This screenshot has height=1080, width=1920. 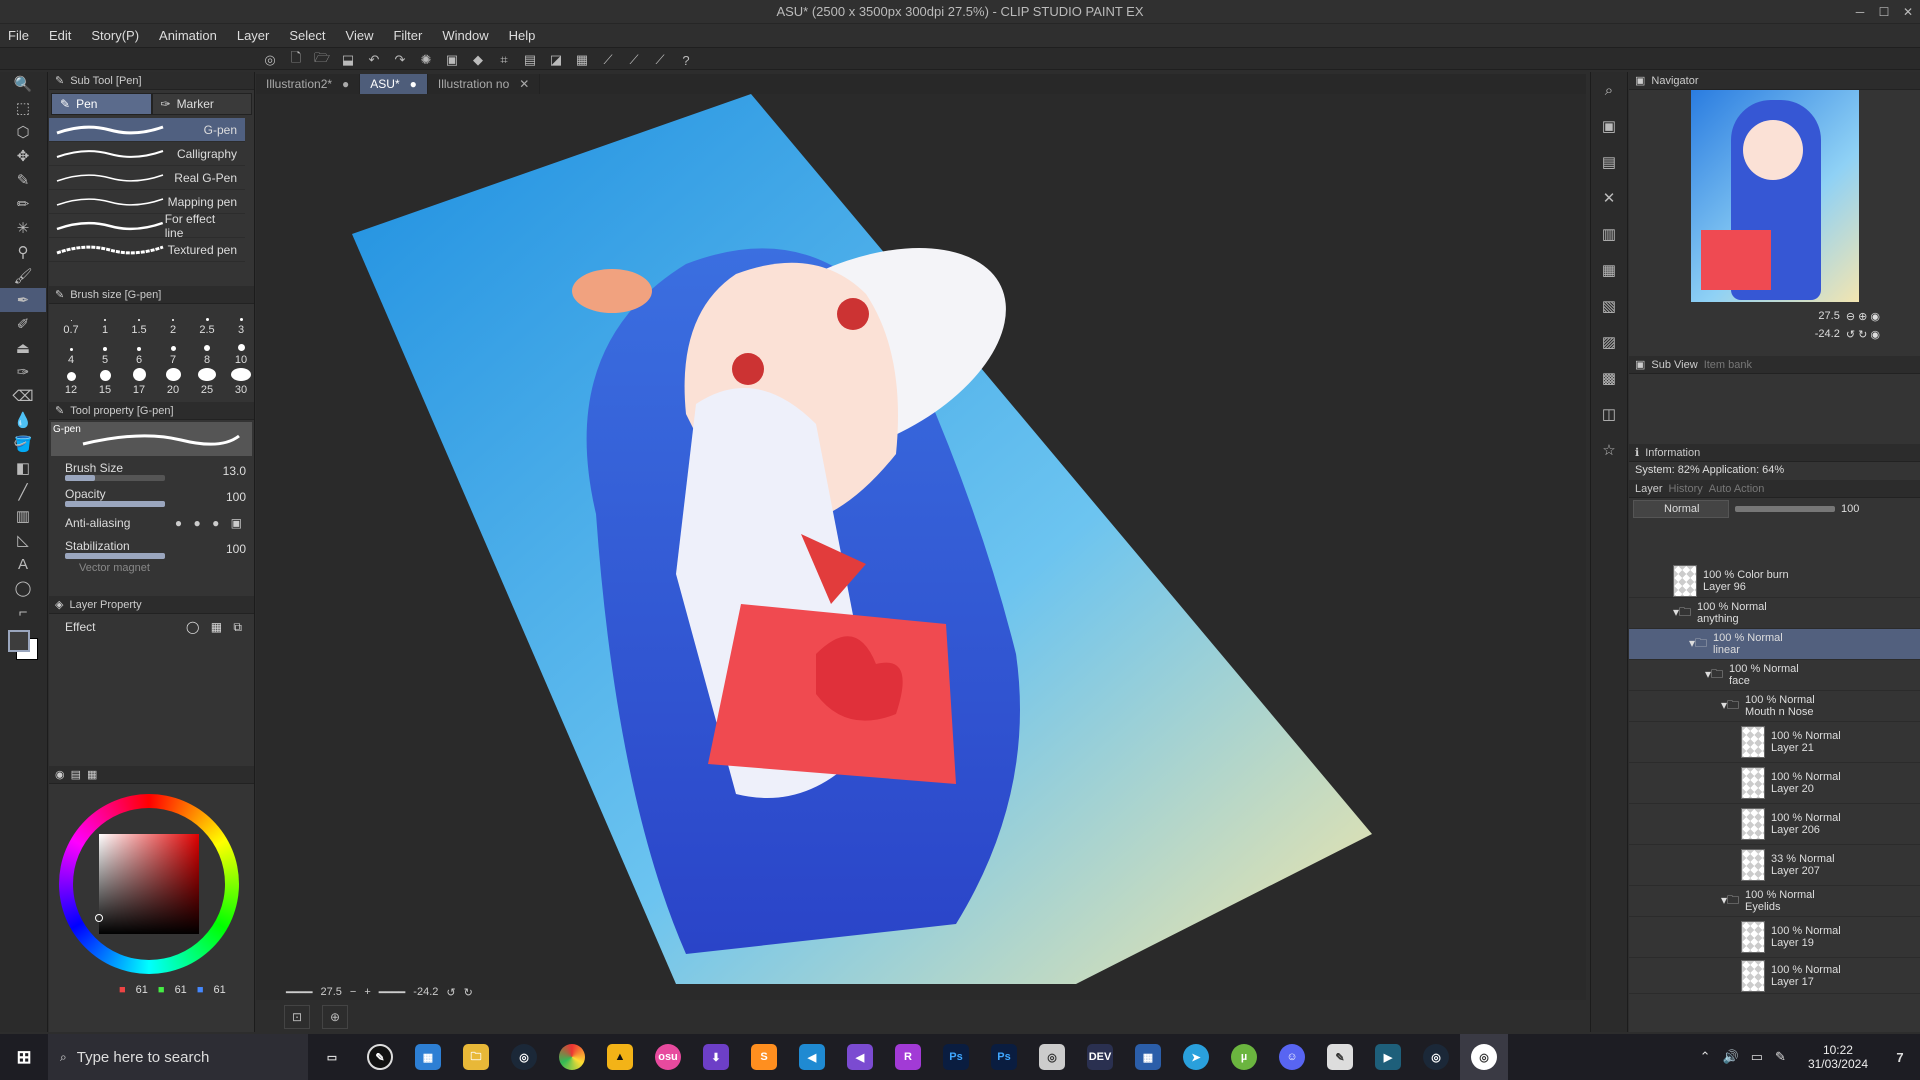 I want to click on gradient-icon: ◧, so click(x=23, y=468).